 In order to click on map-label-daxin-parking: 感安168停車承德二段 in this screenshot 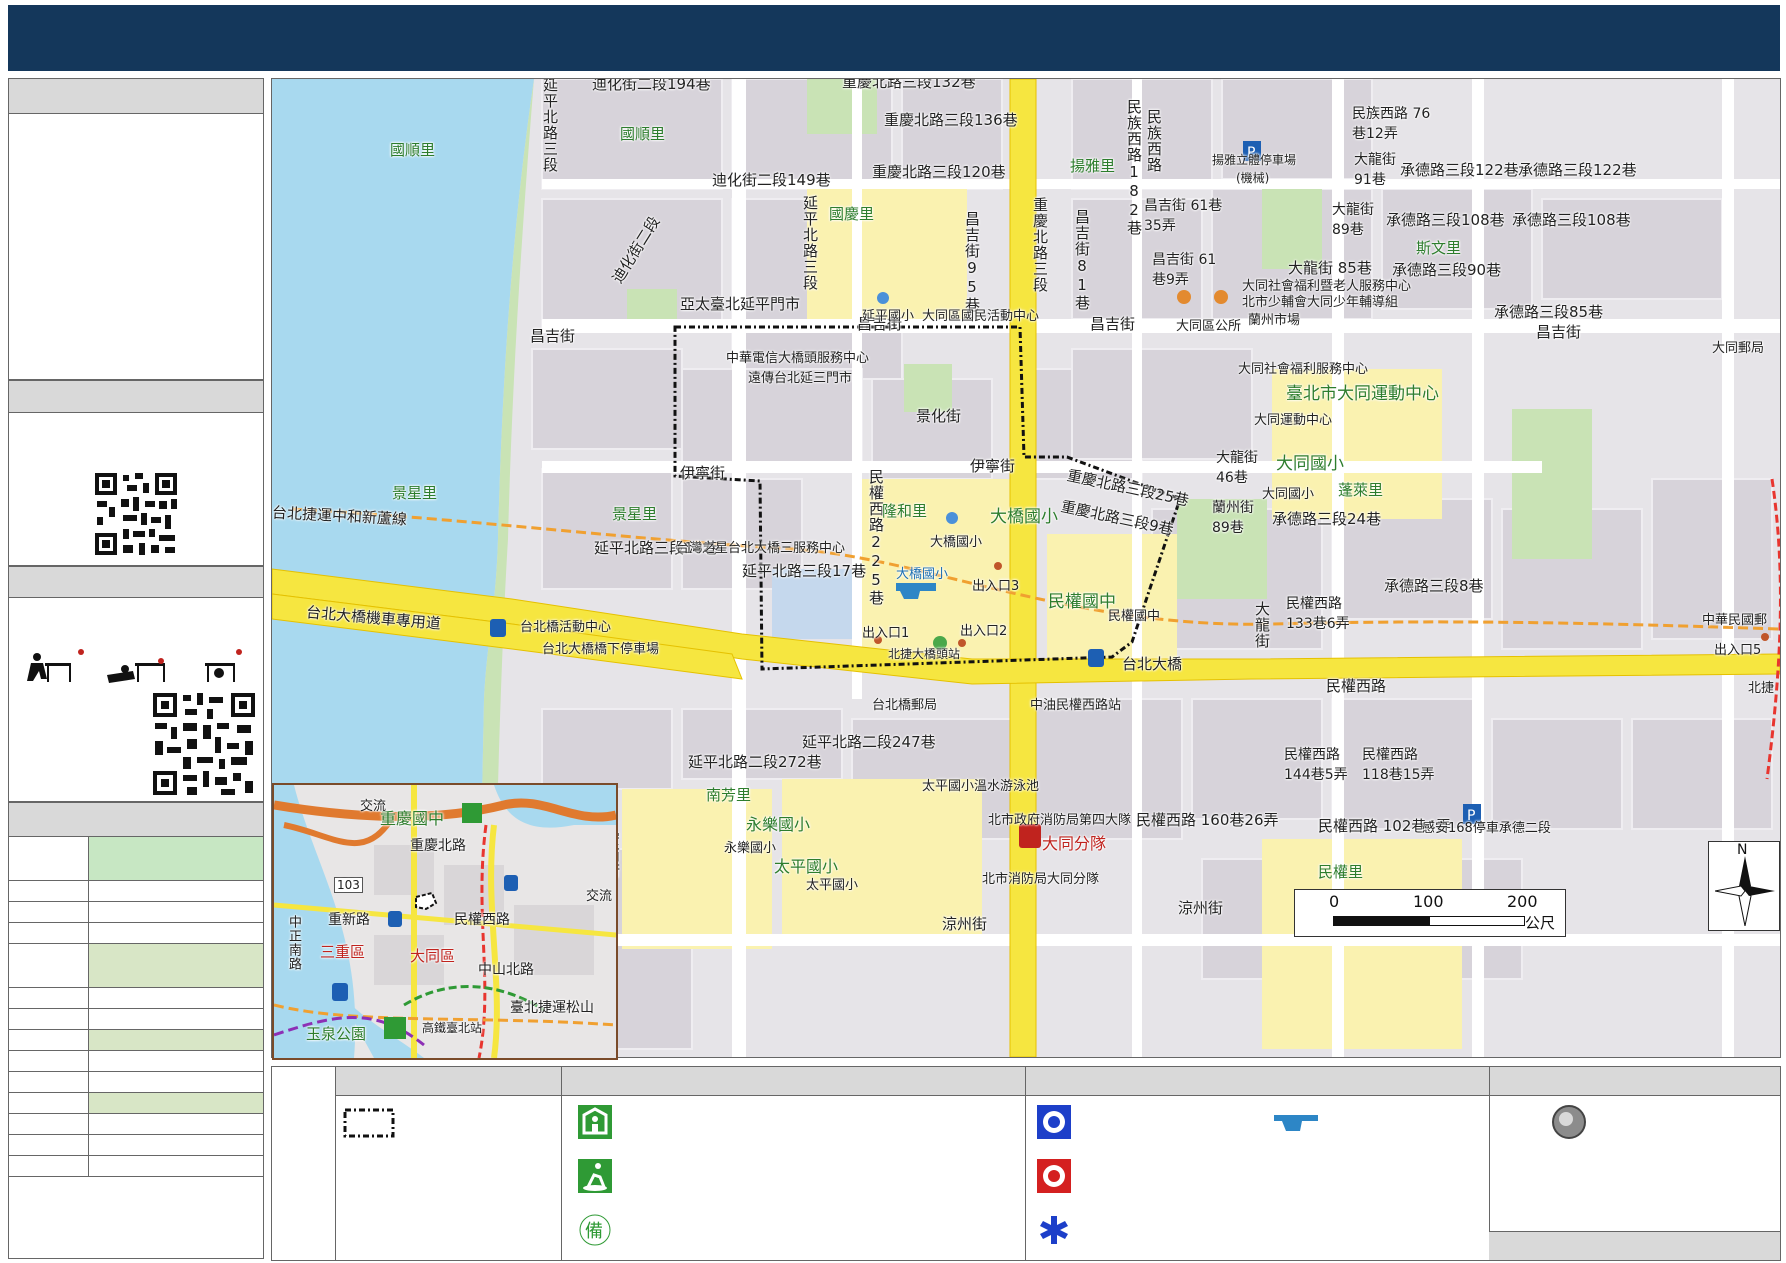, I will do `click(1486, 828)`.